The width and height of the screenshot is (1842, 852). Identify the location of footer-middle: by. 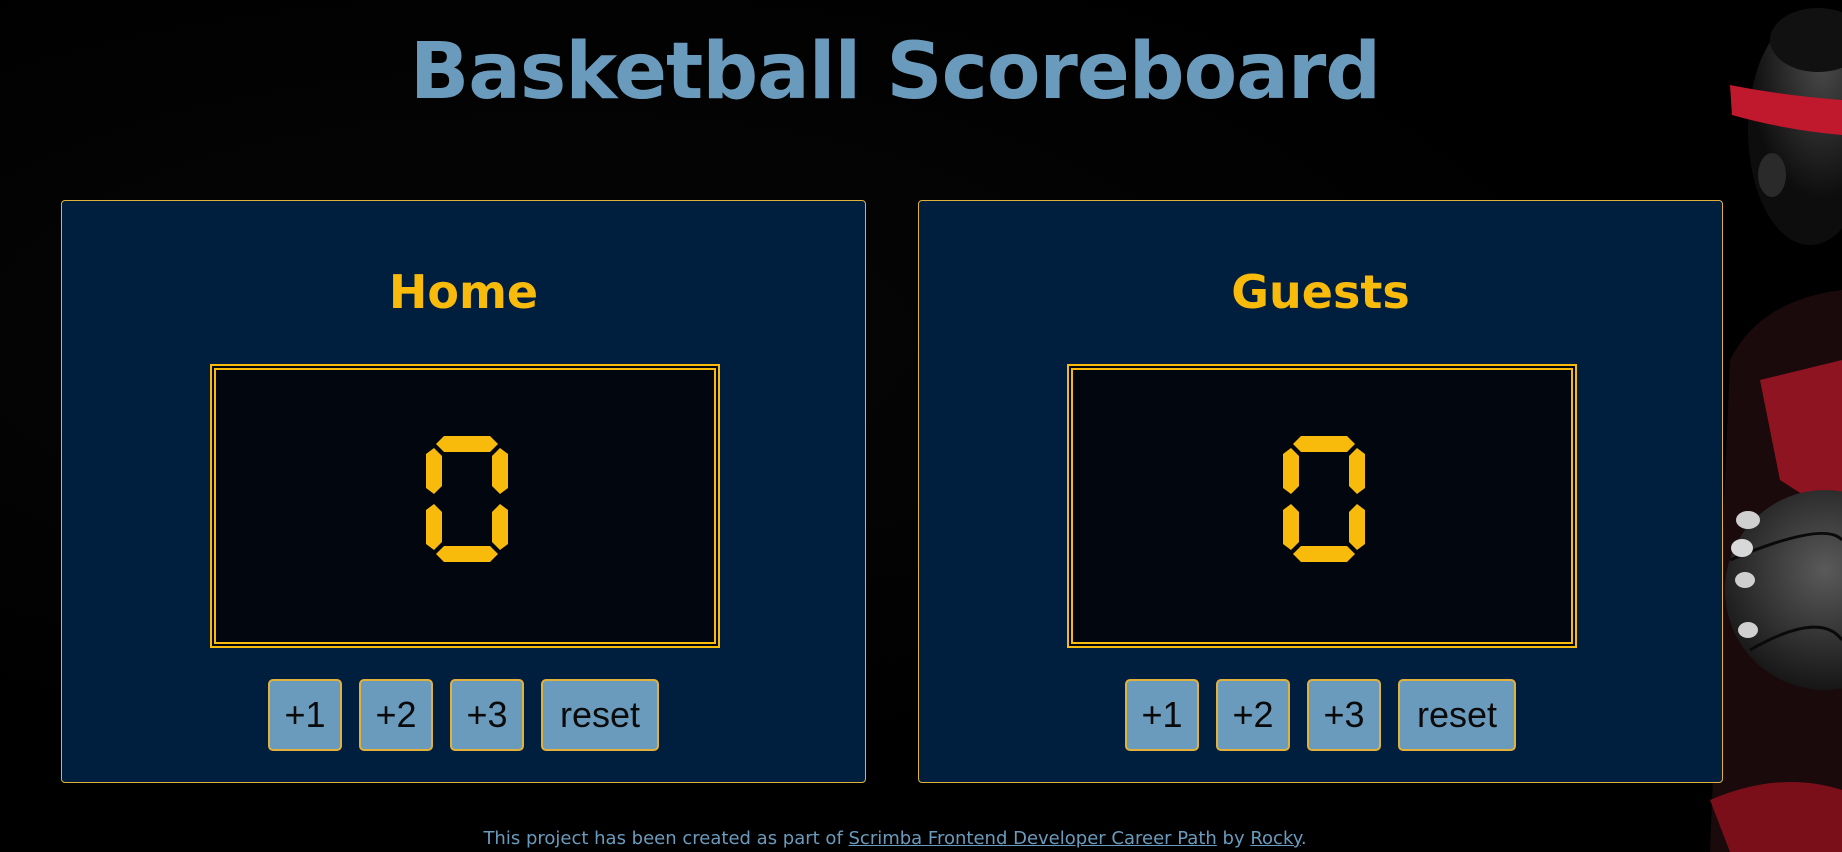
(1233, 838).